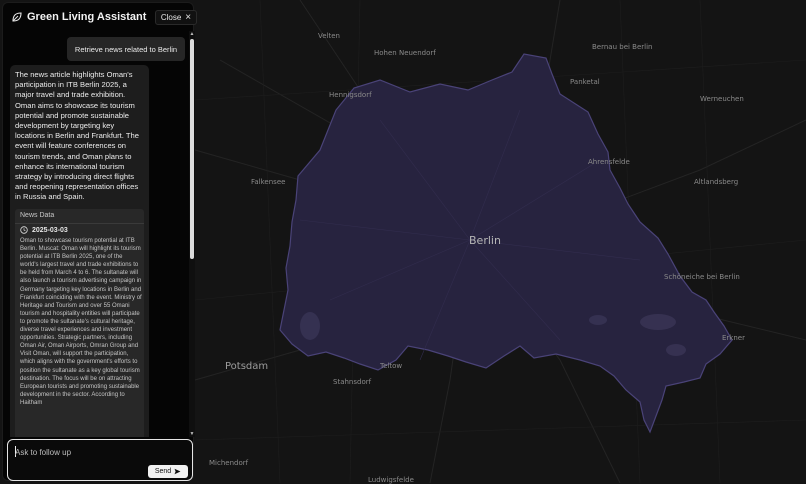 Image resolution: width=806 pixels, height=484 pixels. I want to click on scrollbar-thumb, so click(192, 149).